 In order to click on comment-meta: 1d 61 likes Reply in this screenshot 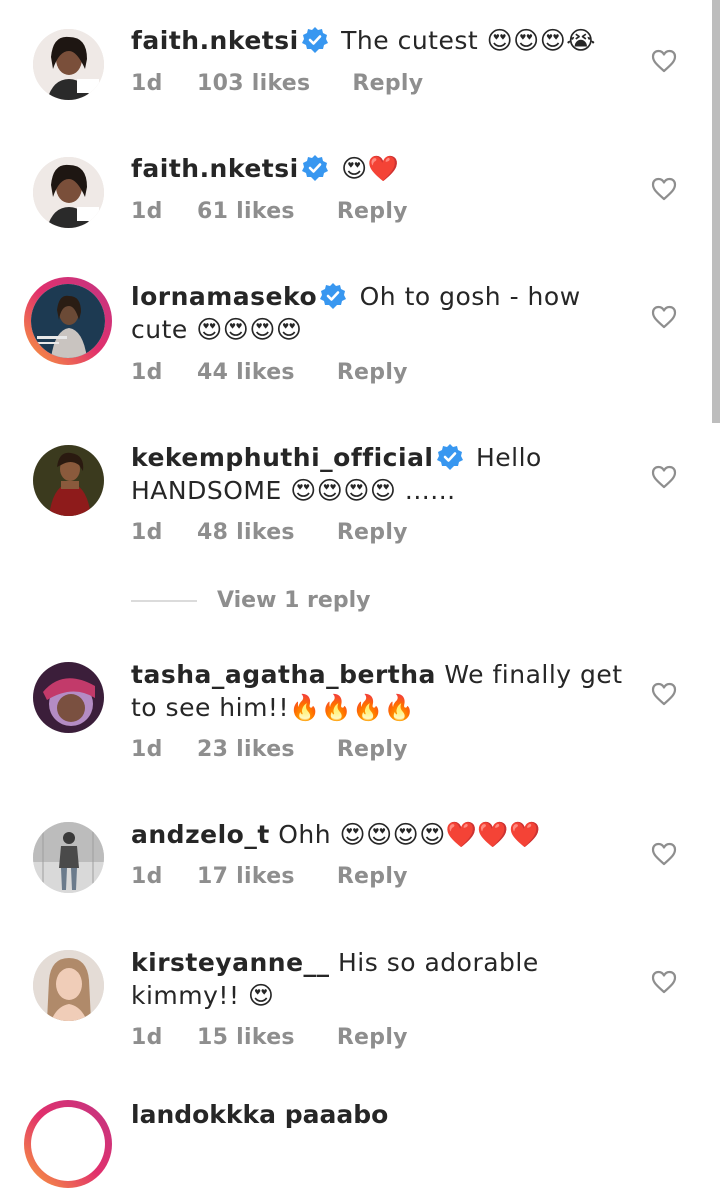, I will do `click(269, 211)`.